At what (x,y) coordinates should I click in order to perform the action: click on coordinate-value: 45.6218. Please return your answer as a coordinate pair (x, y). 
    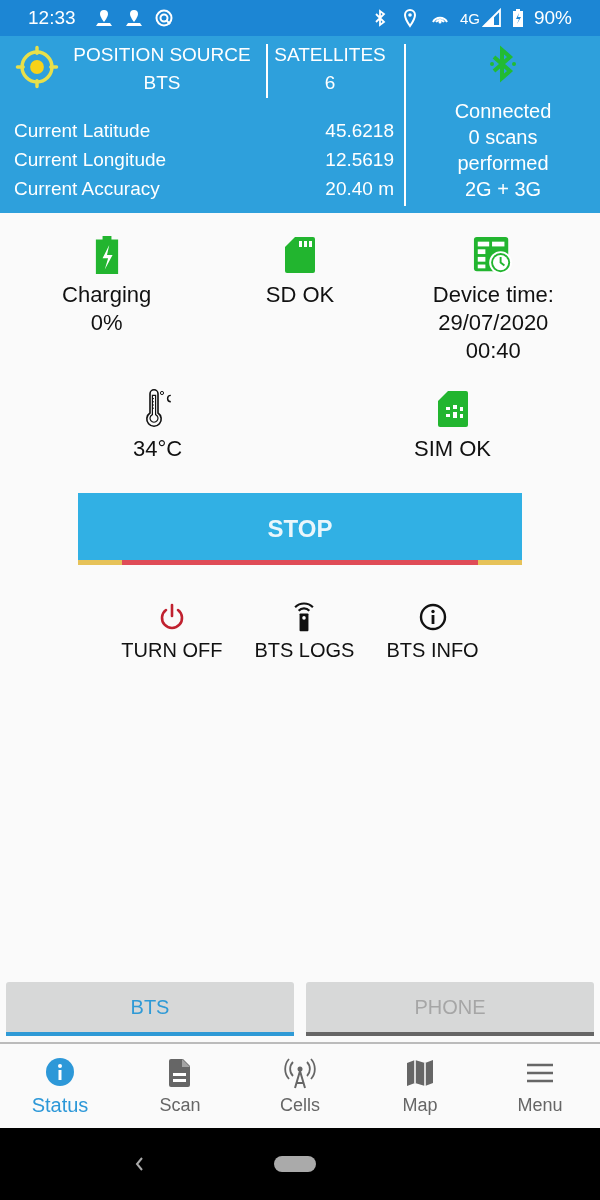
    Looking at the image, I should click on (359, 130).